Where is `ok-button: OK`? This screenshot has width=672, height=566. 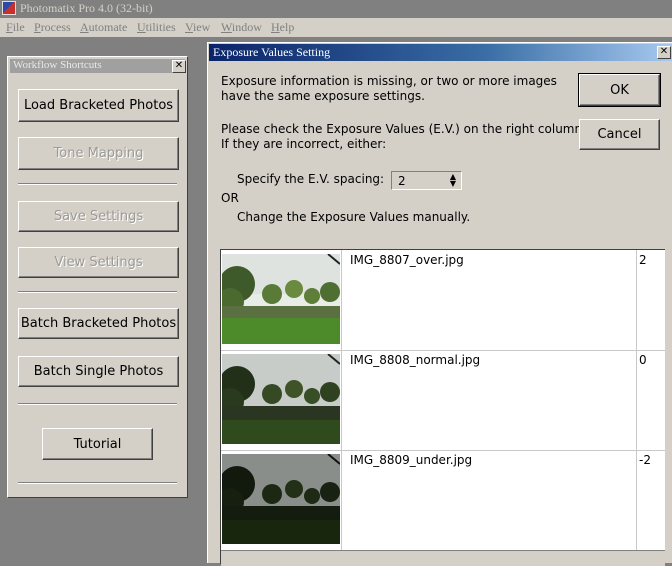
ok-button: OK is located at coordinates (619, 90).